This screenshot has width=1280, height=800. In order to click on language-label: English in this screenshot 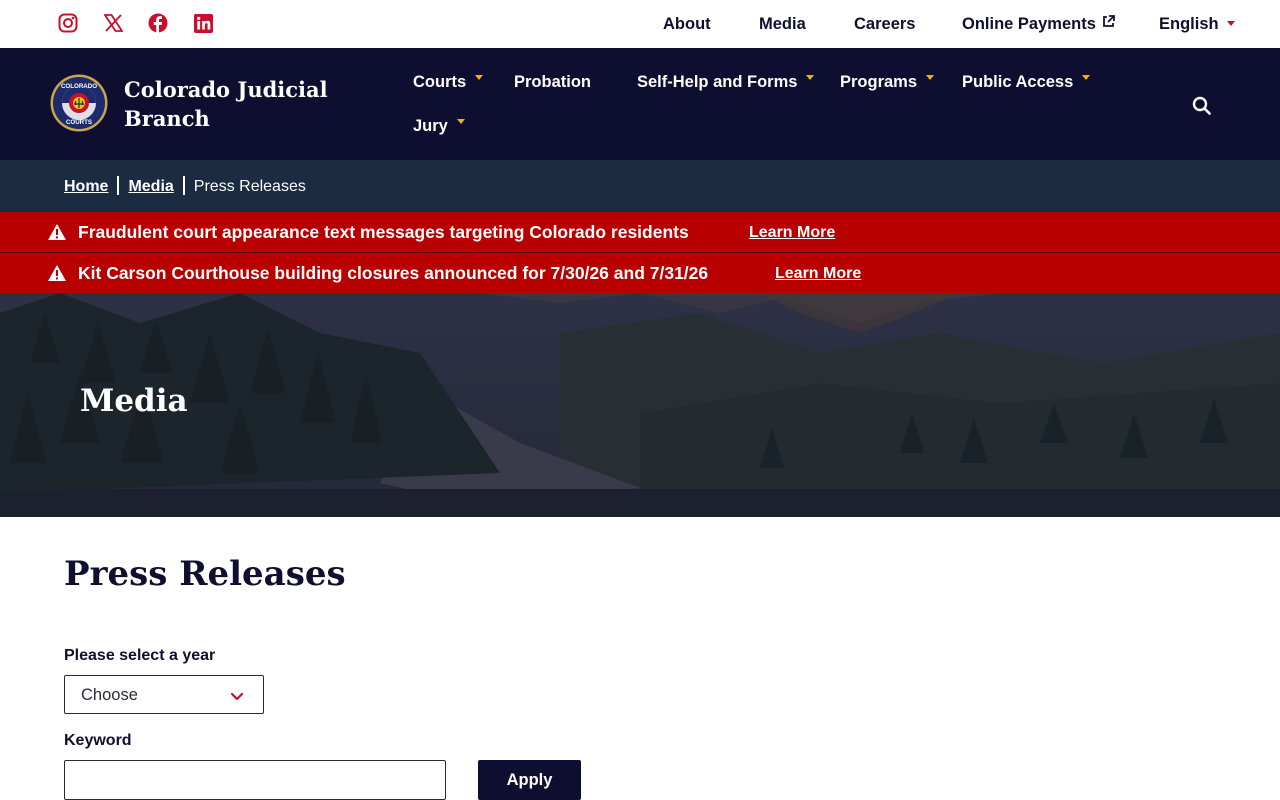, I will do `click(1189, 24)`.